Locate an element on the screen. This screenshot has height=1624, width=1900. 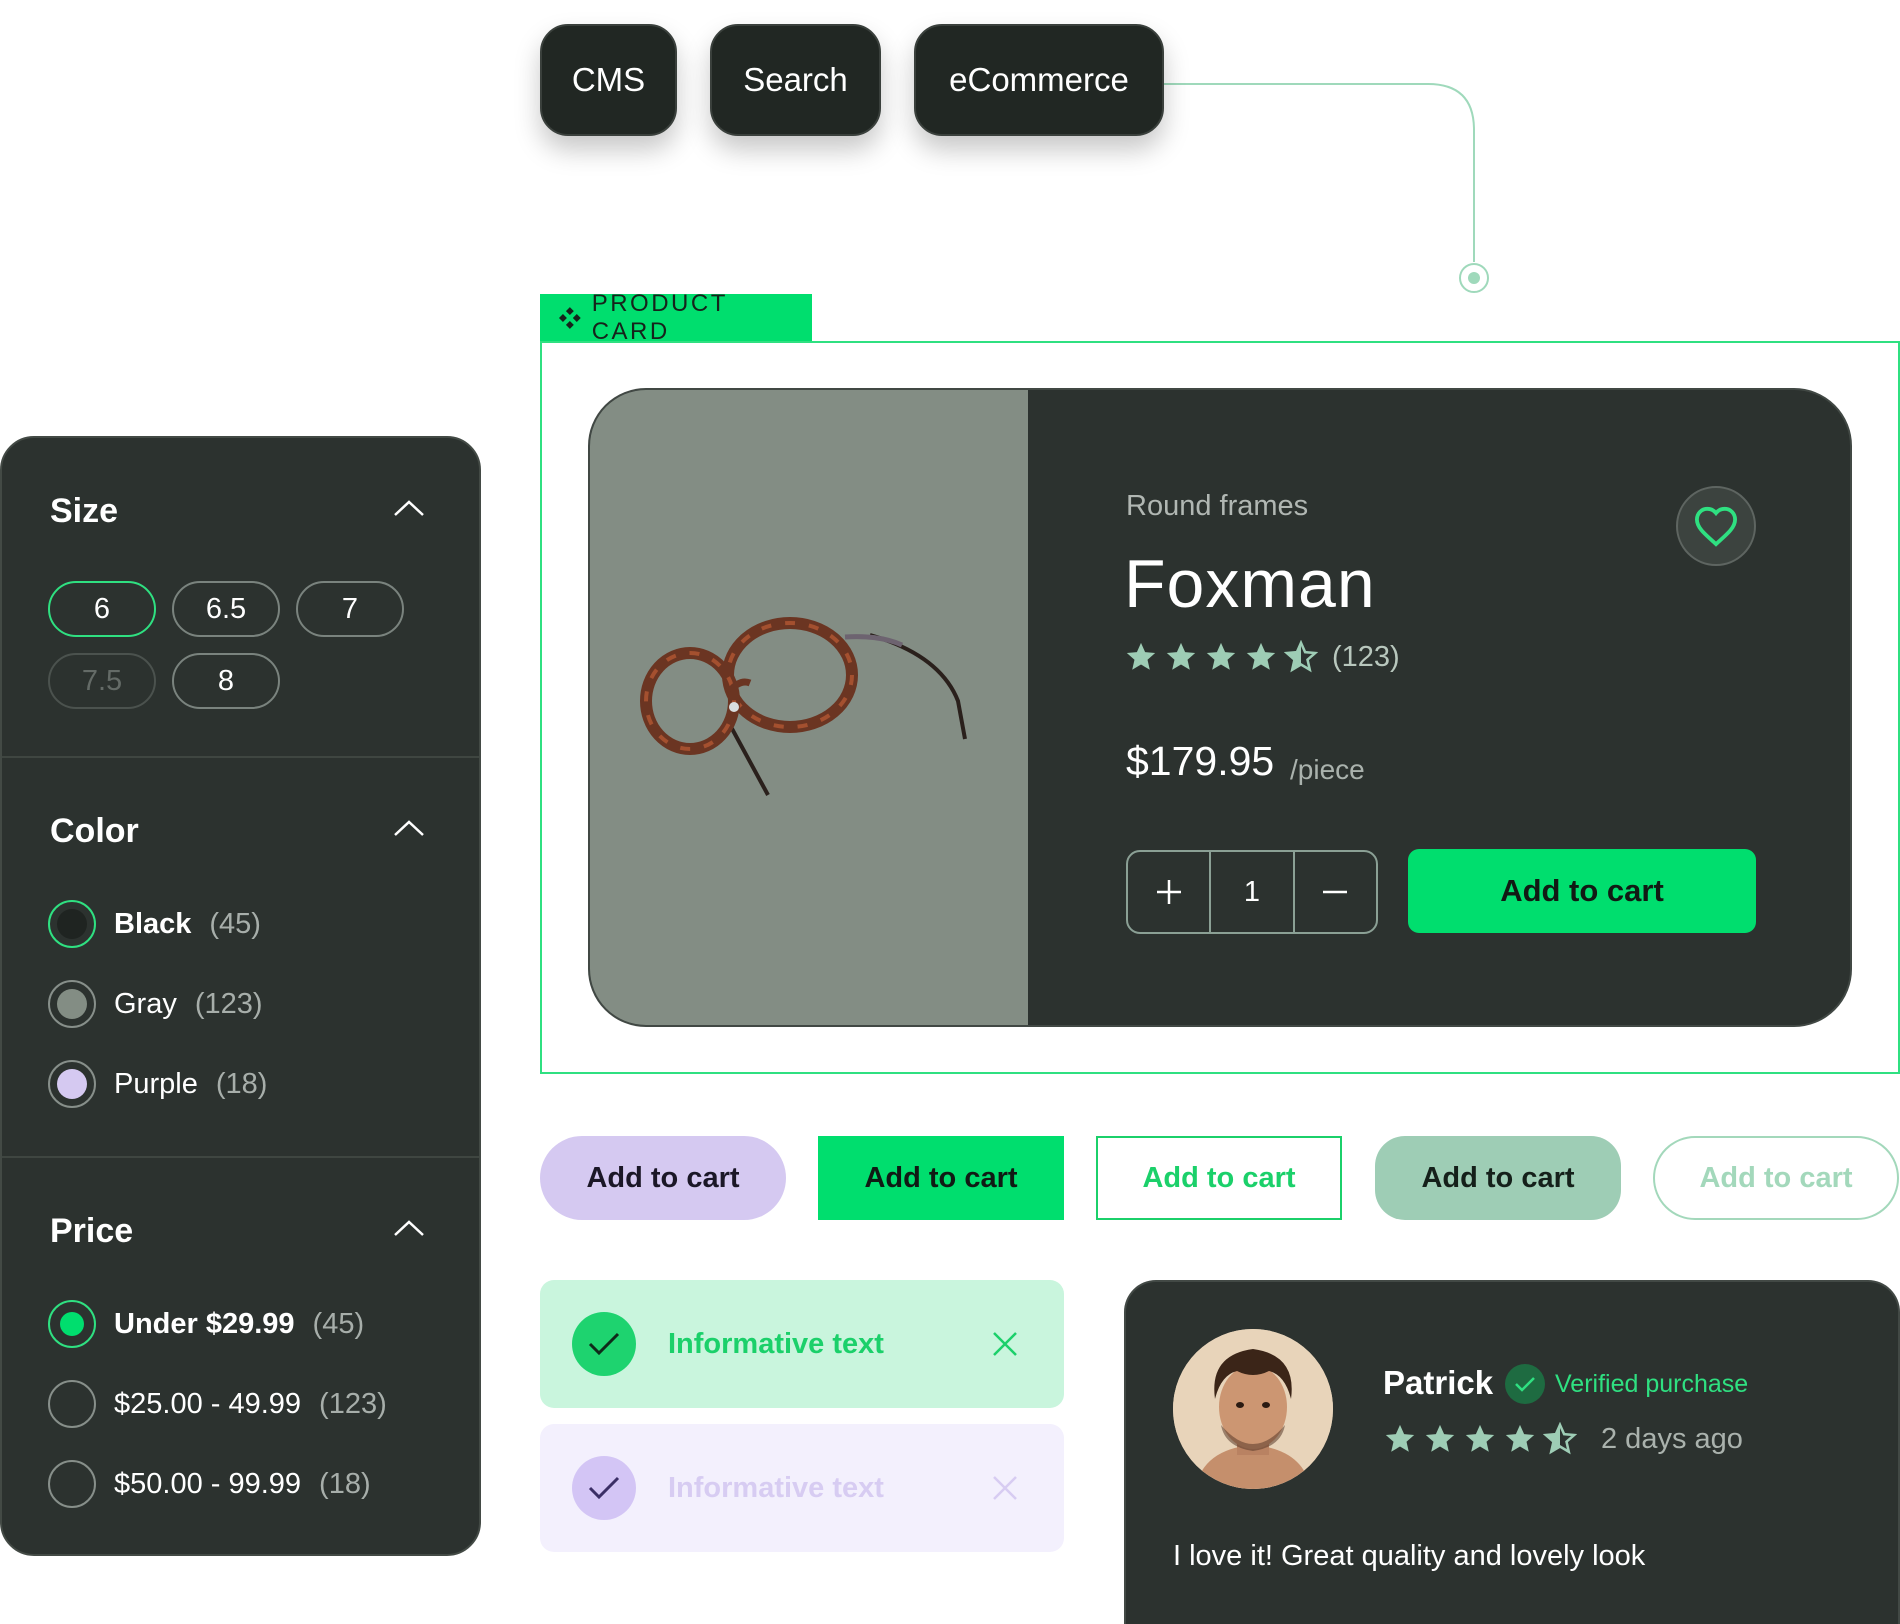
color-section-title: Color is located at coordinates (94, 831).